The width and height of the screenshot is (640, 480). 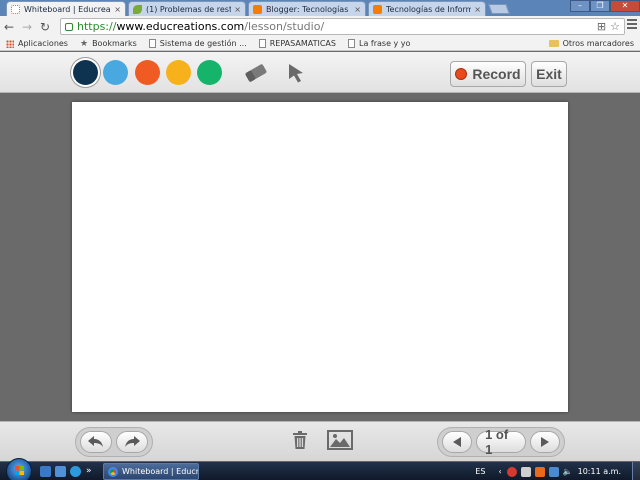 I want to click on bookmark-repasamaticas: REPASAMATICAS, so click(x=297, y=43).